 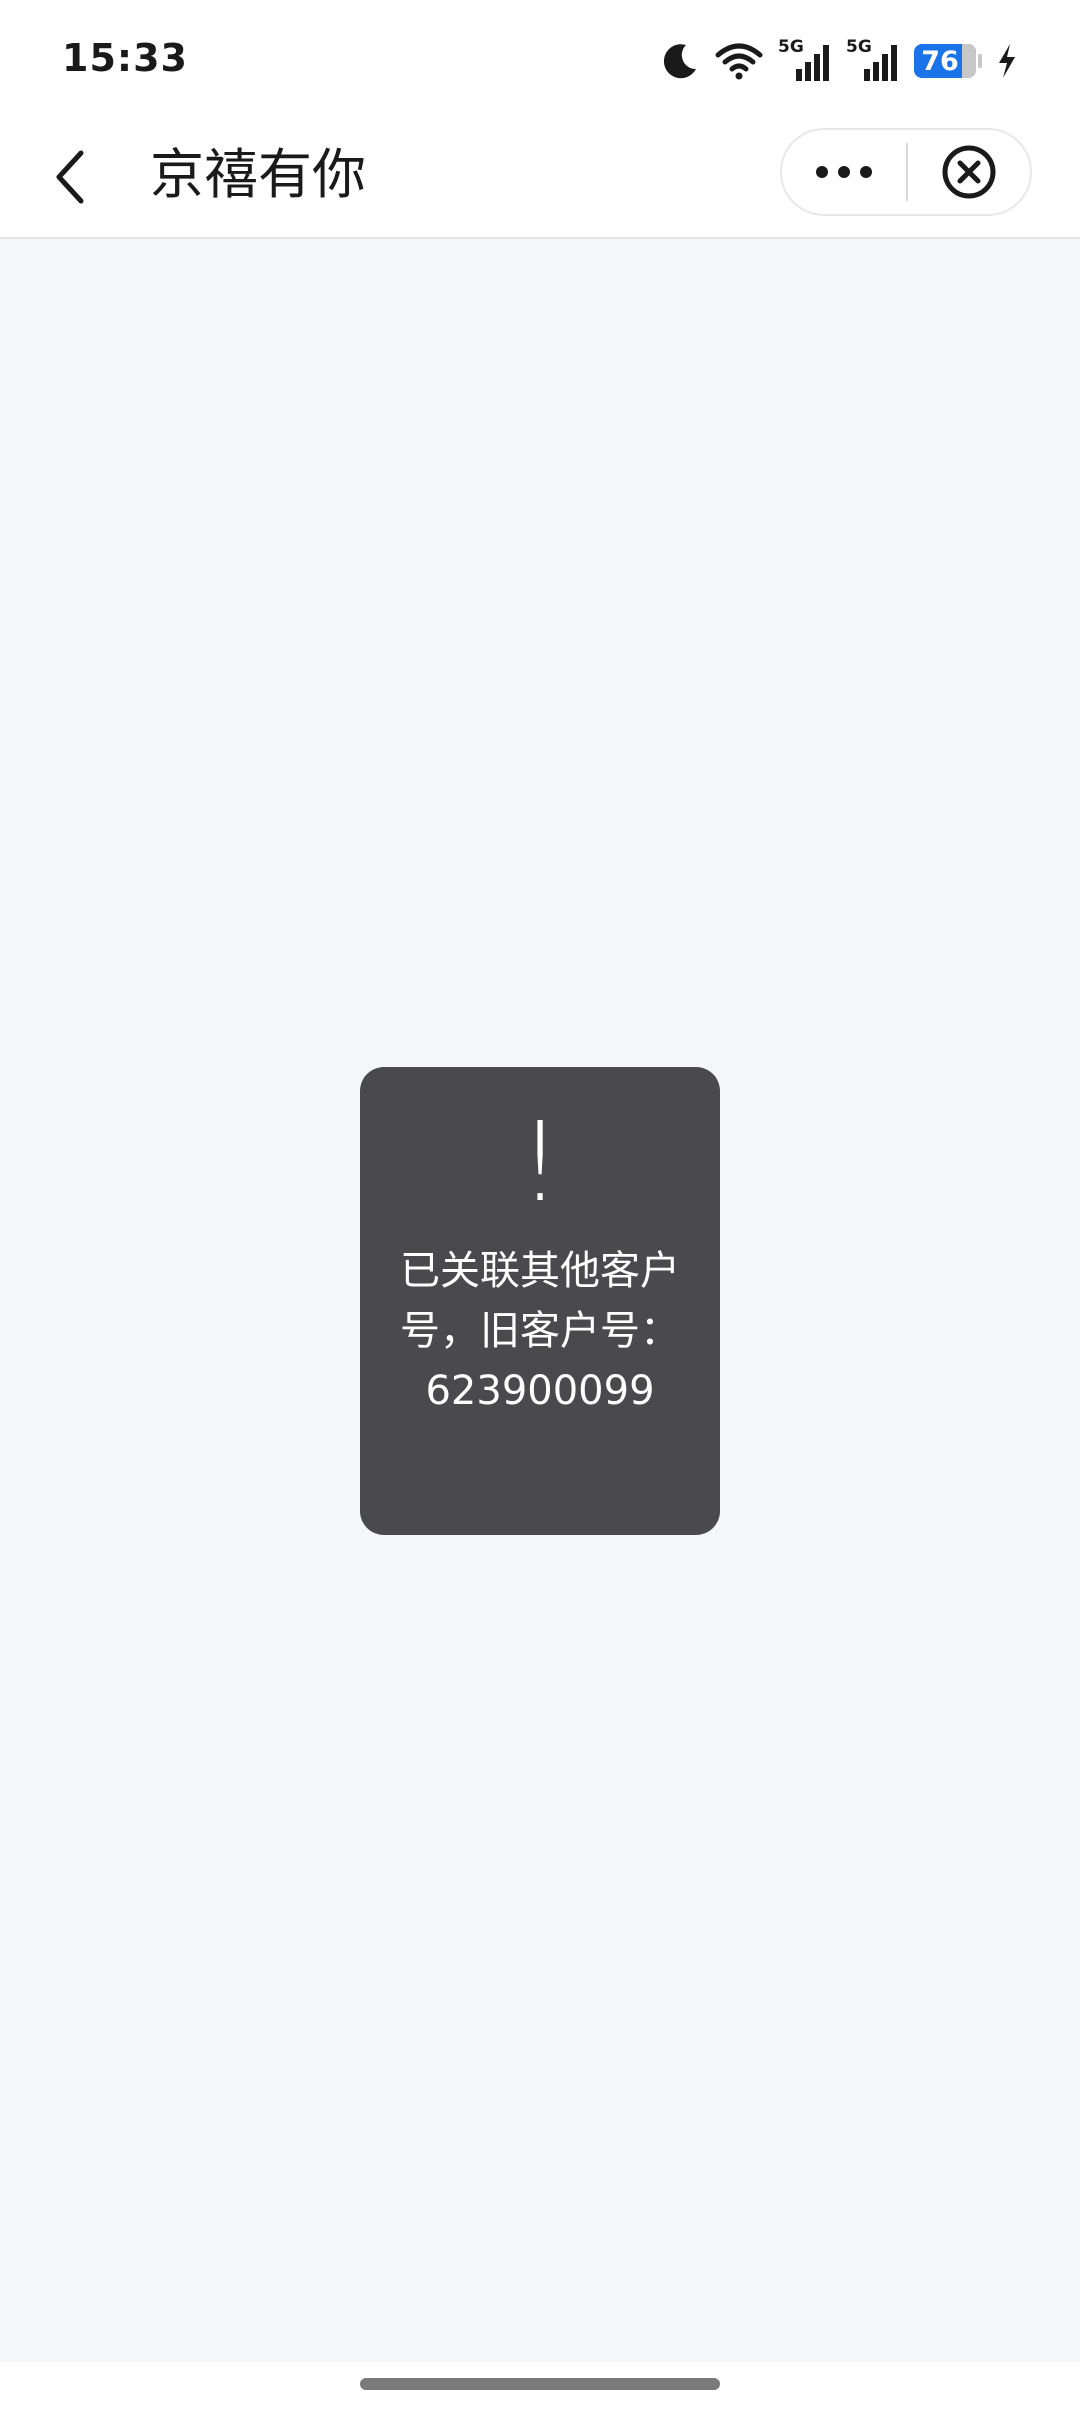 What do you see at coordinates (540, 179) in the screenshot?
I see `nav-bar: 京禧有你` at bounding box center [540, 179].